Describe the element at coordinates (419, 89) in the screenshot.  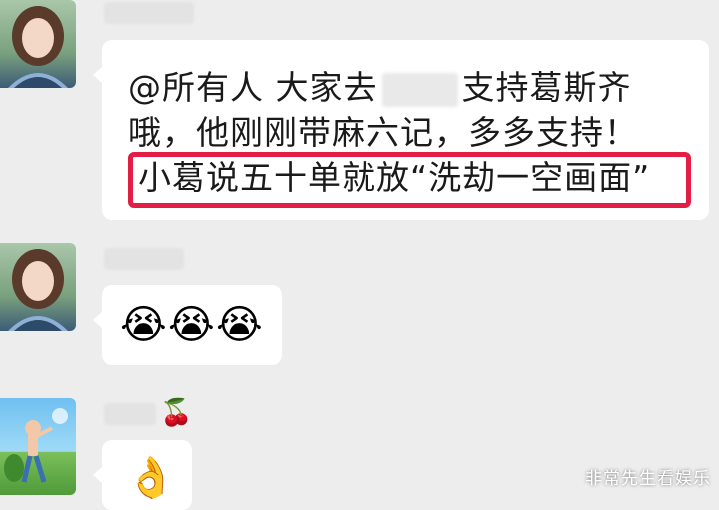
I see `redacted-text` at that location.